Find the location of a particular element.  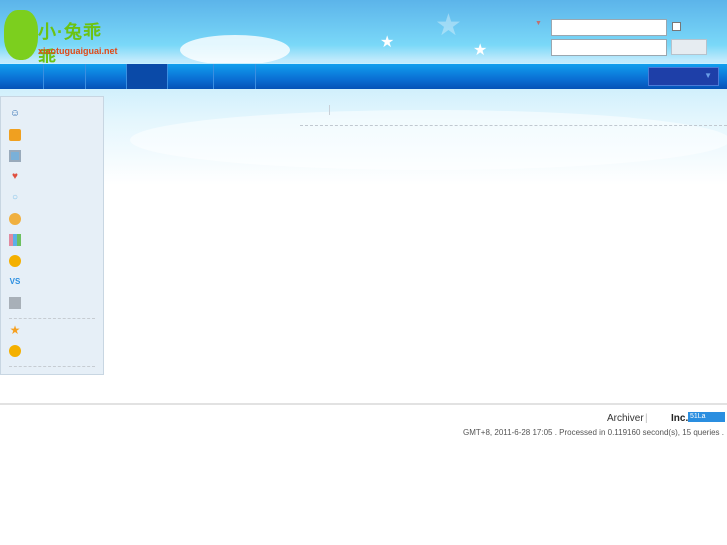

footer-inc: Inc. is located at coordinates (680, 418).